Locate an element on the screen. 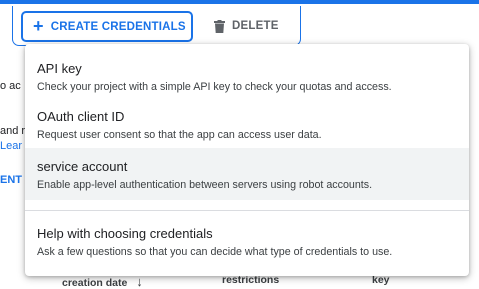 The height and width of the screenshot is (289, 479). background-text-fragment: and r is located at coordinates (13, 131).